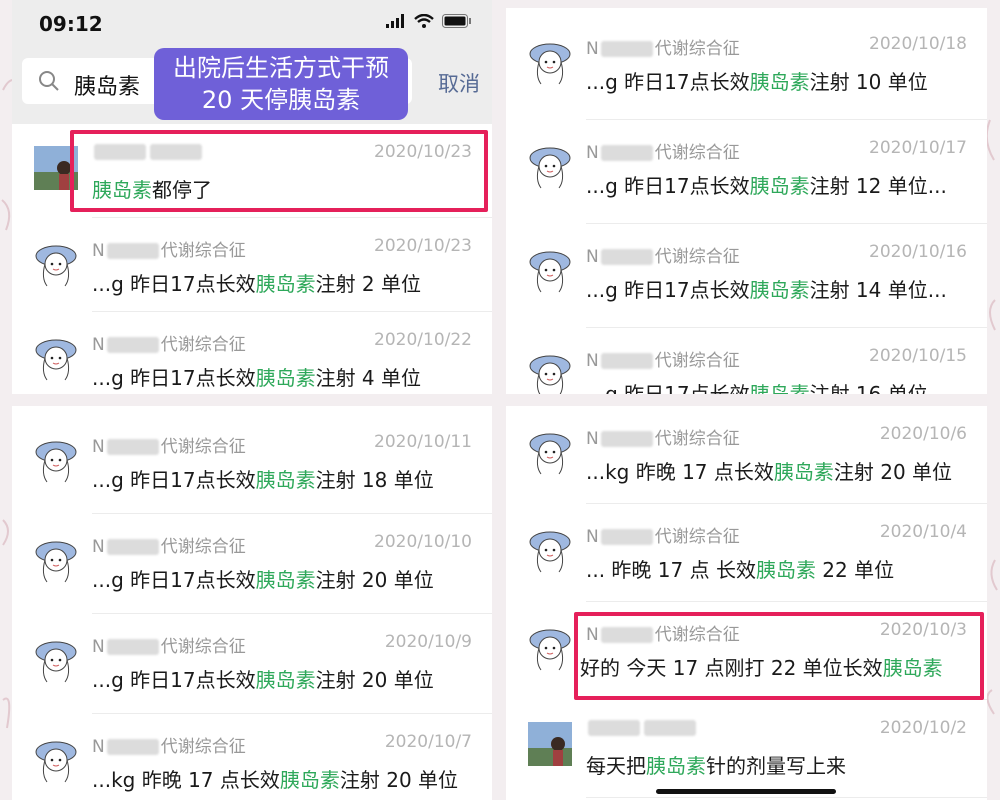 This screenshot has height=800, width=1000. Describe the element at coordinates (428, 642) in the screenshot. I see `message-date: 2020/10/9` at that location.